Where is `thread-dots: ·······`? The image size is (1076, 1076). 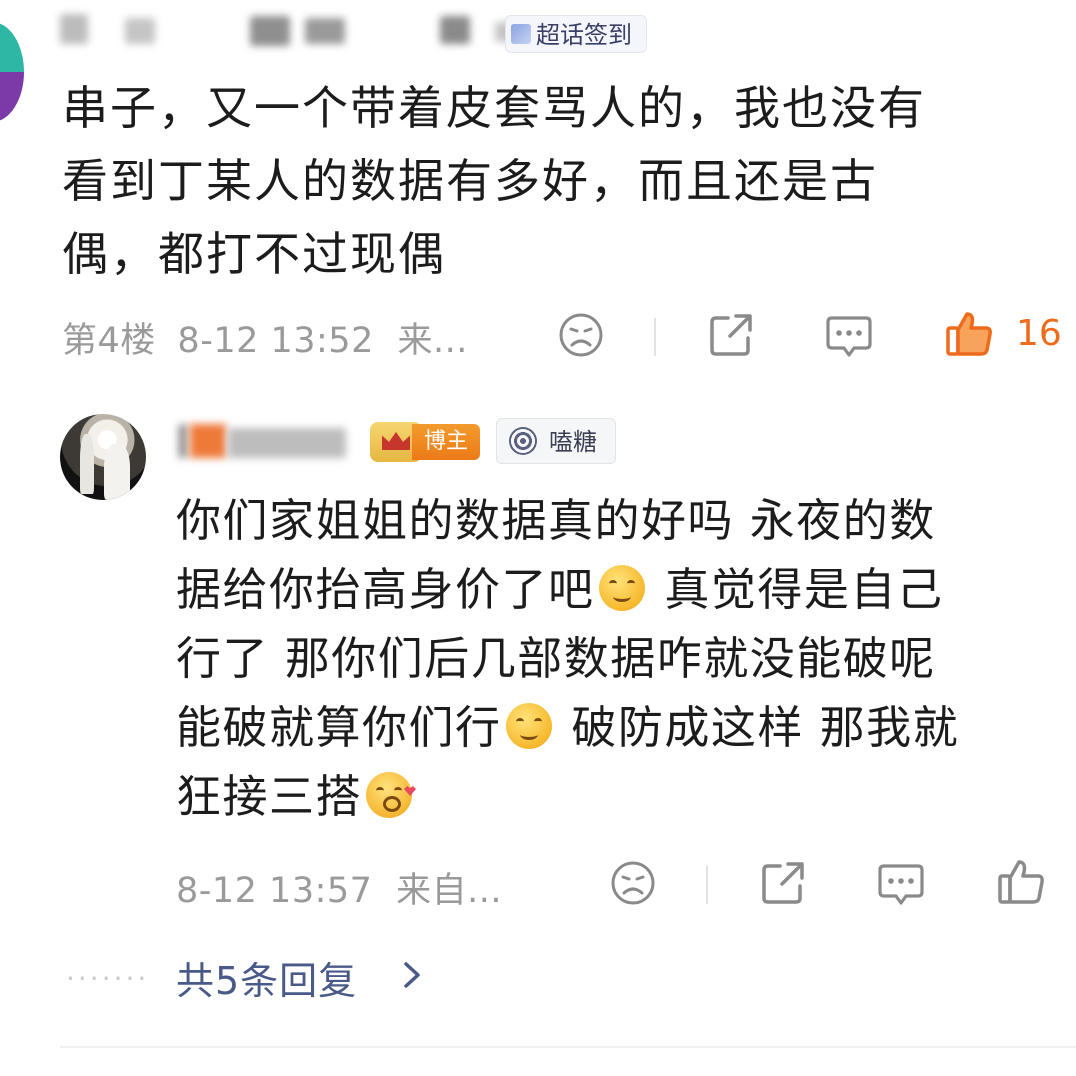 thread-dots: ······· is located at coordinates (108, 978).